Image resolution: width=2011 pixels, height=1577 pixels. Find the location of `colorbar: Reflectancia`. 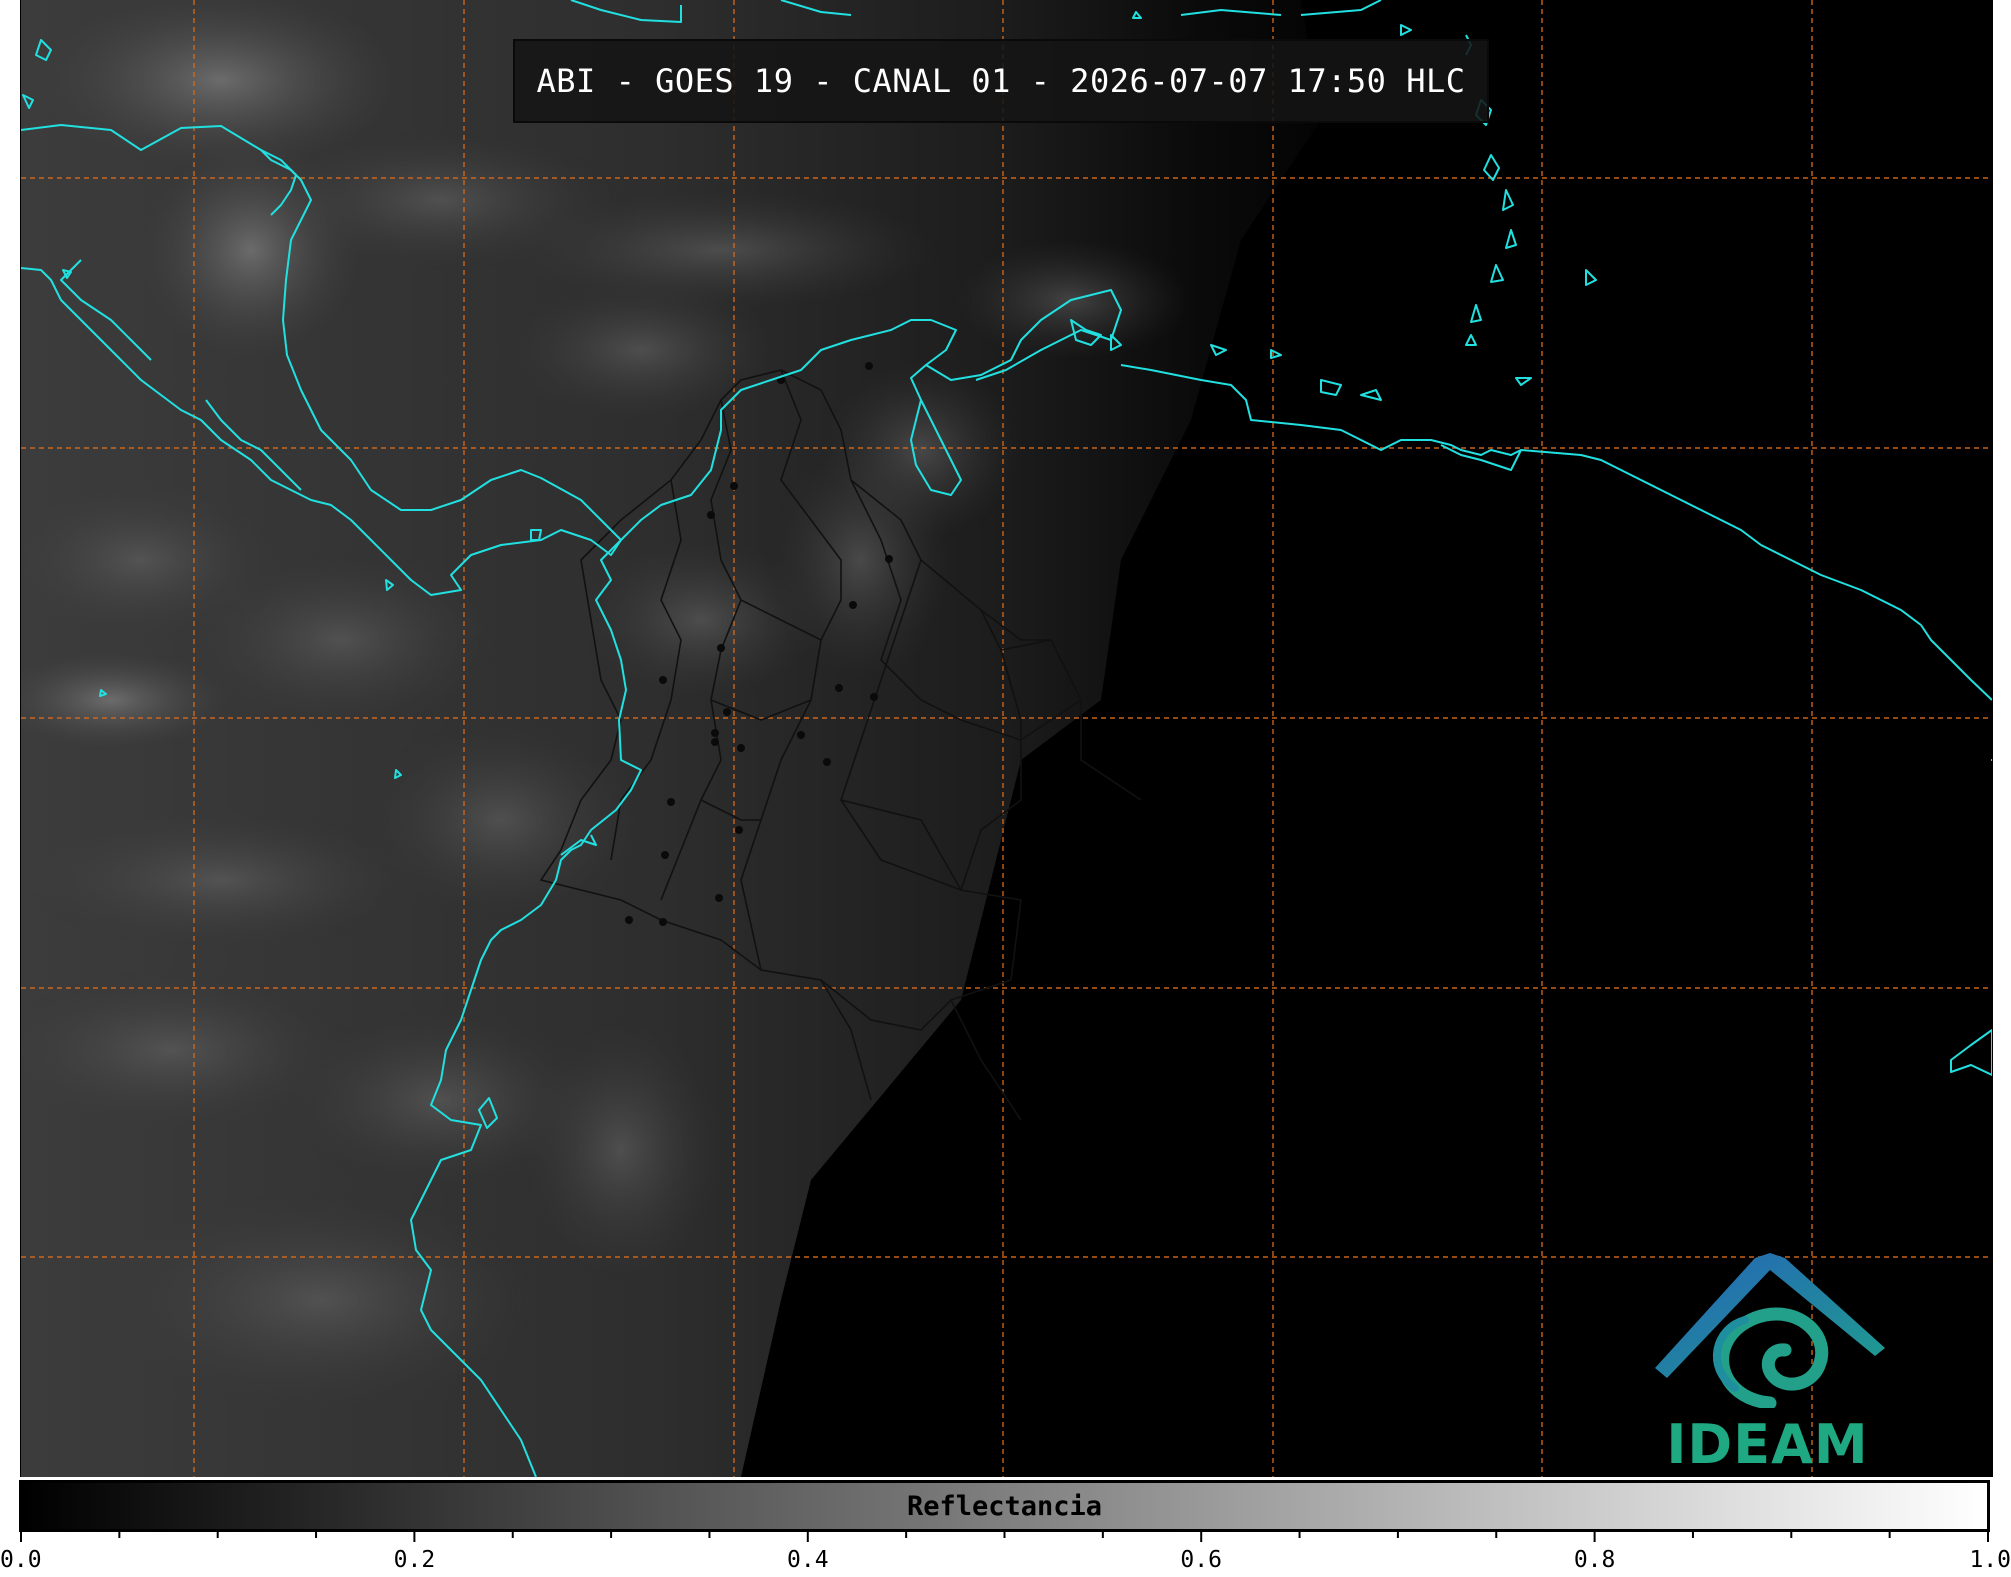

colorbar: Reflectancia is located at coordinates (1004, 1506).